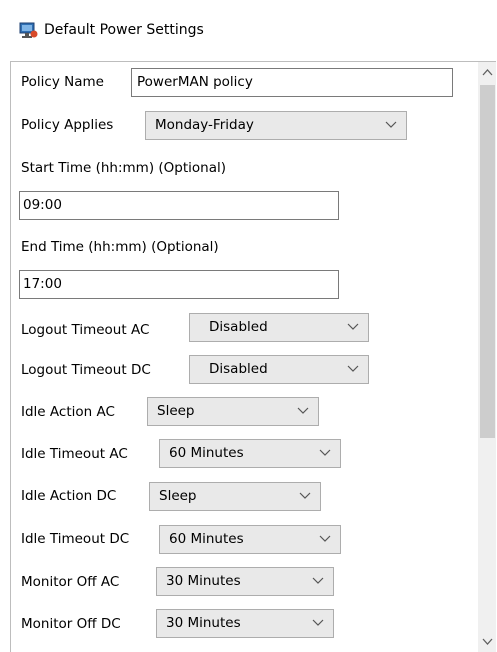 Image resolution: width=497 pixels, height=652 pixels. I want to click on idle-action-dc-value: Sleep, so click(178, 496).